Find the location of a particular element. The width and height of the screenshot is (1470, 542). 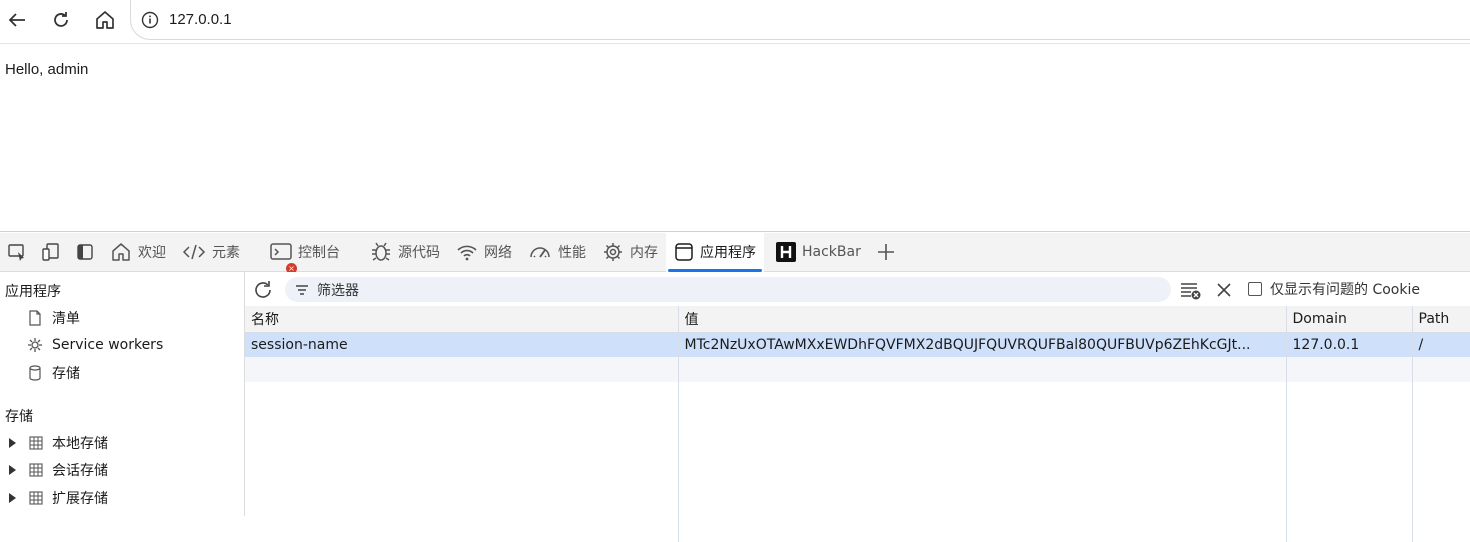

sidebar-item-label: 清单 is located at coordinates (66, 319).